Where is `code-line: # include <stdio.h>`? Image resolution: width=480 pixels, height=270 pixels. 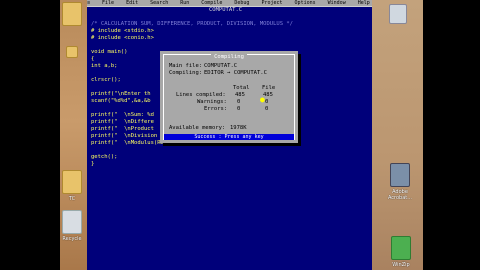
code-line: # include <stdio.h> is located at coordinates (122, 31).